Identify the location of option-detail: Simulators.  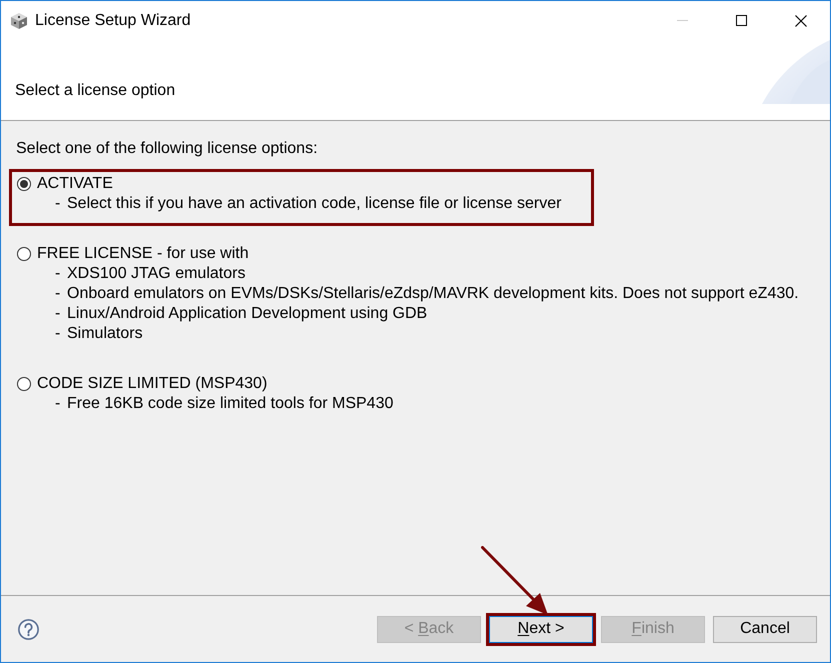
(105, 334).